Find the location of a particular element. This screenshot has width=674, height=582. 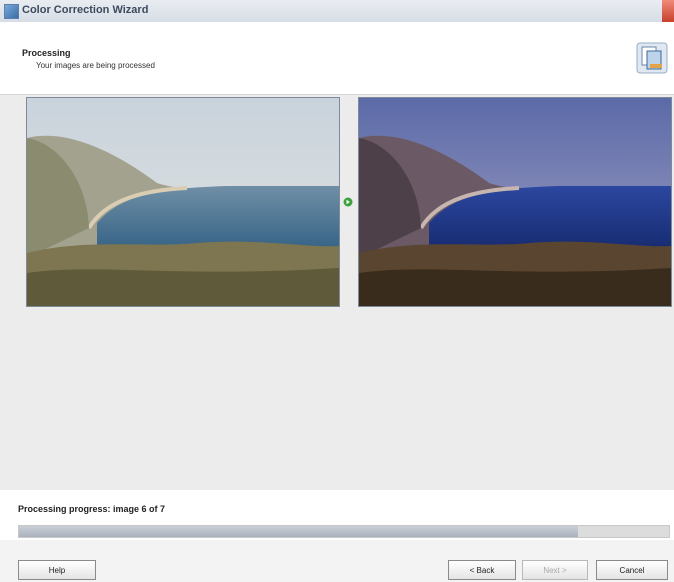

color-wizard-icon is located at coordinates (652, 58).